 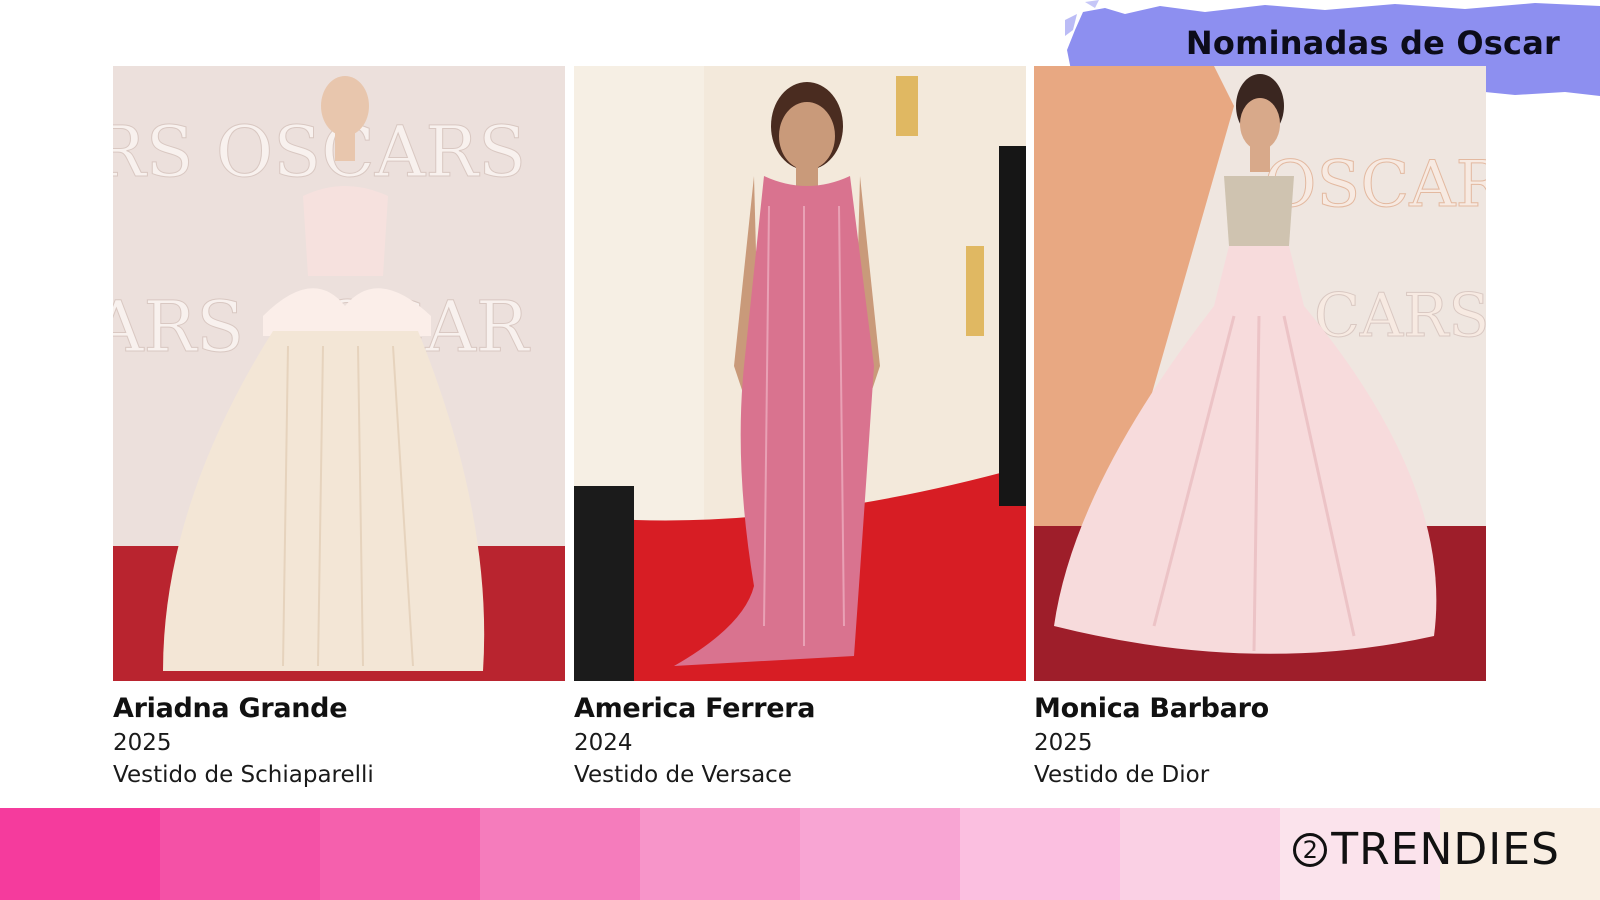 I want to click on card-designer: Vestido de Versace, so click(x=683, y=775).